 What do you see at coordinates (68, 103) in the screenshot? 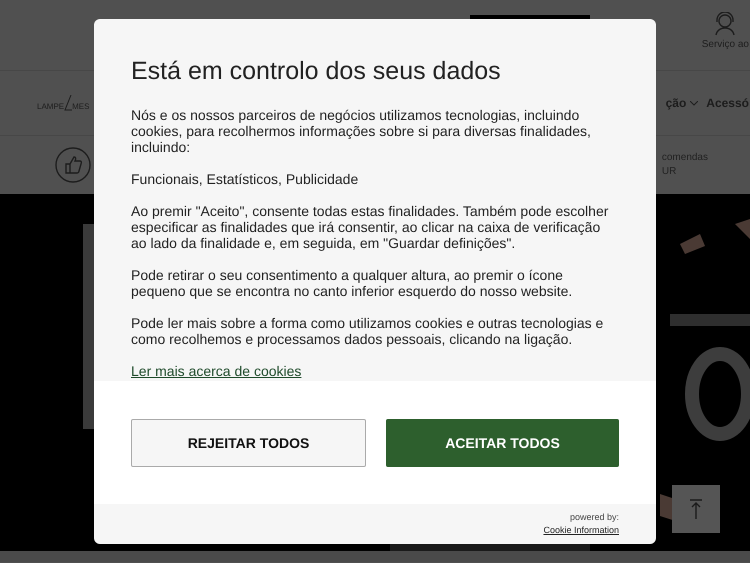
I see `logo-mark-icon` at bounding box center [68, 103].